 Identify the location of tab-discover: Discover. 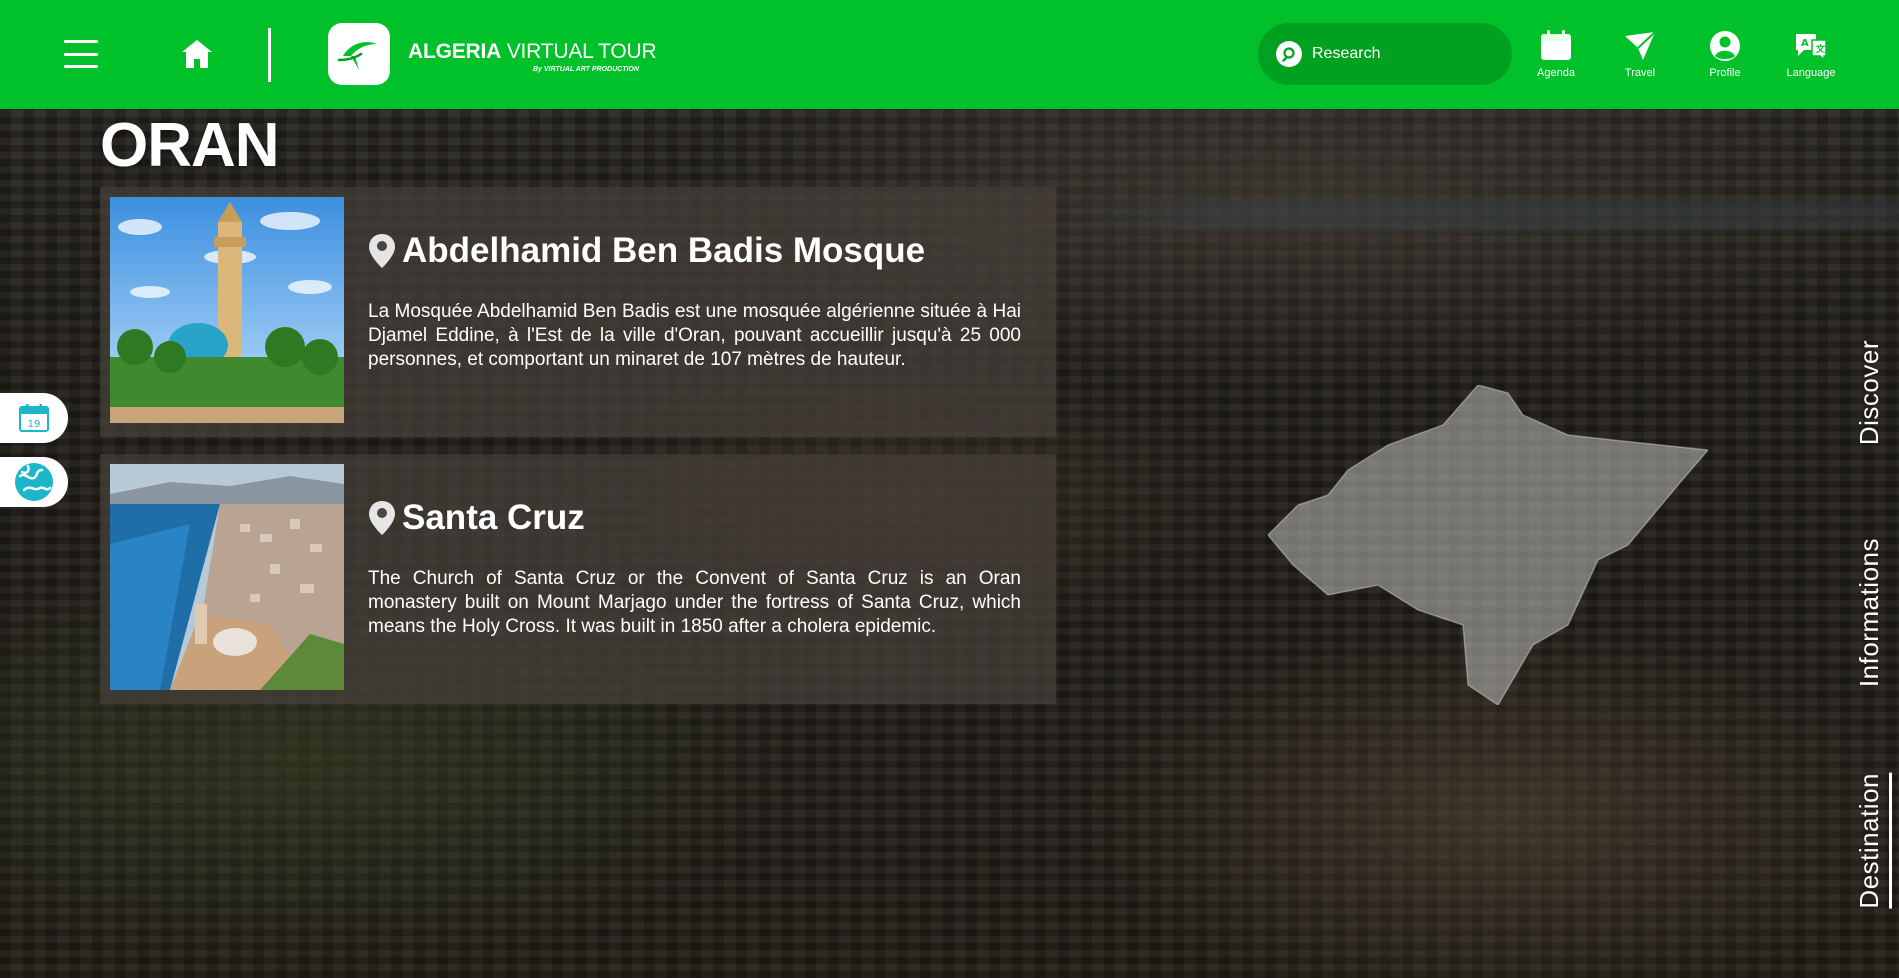
(1869, 392).